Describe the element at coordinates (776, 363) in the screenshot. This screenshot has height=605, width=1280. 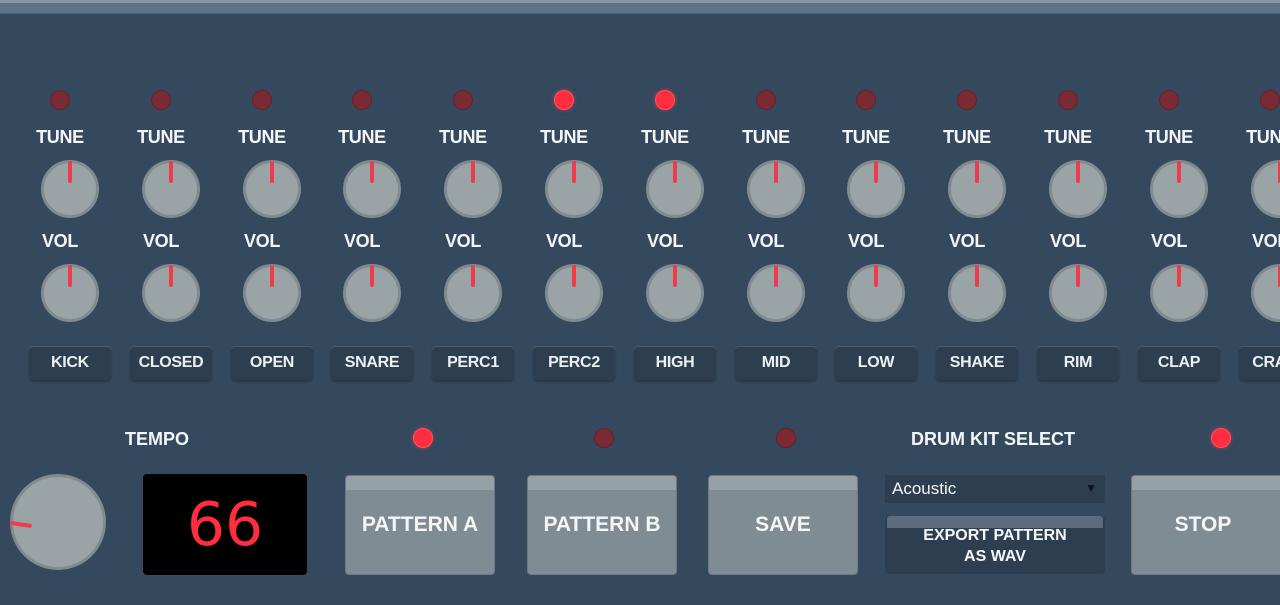
I see `channel-button: MID` at that location.